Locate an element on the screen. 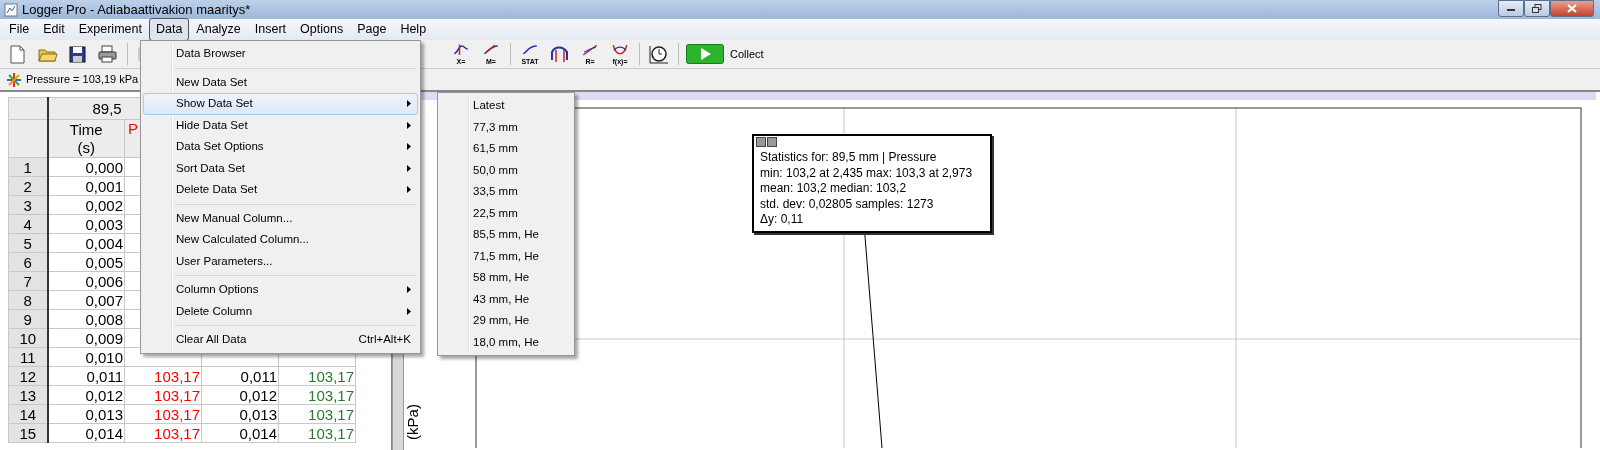 The width and height of the screenshot is (1600, 450). minimize-button is located at coordinates (1511, 8).